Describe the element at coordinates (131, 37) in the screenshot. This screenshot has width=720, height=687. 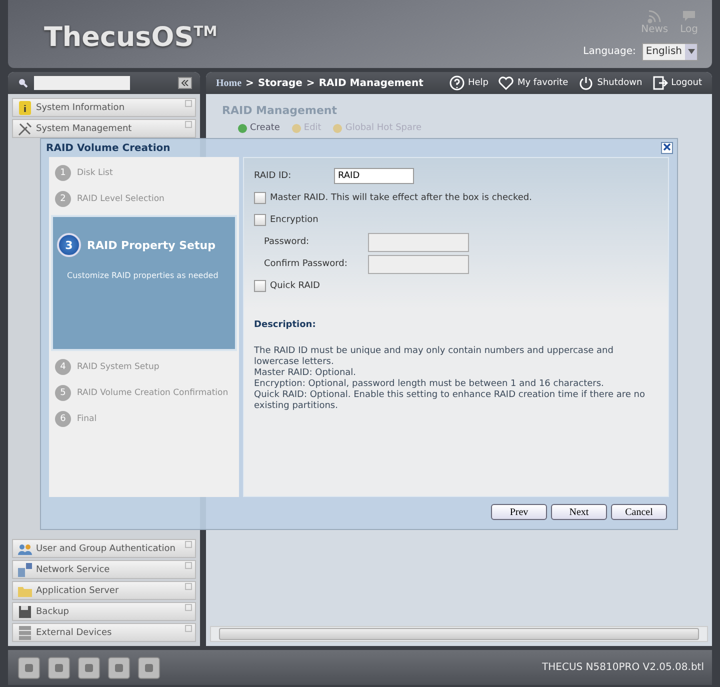
I see `app-logo: ThecusOS$^{TM}$` at that location.